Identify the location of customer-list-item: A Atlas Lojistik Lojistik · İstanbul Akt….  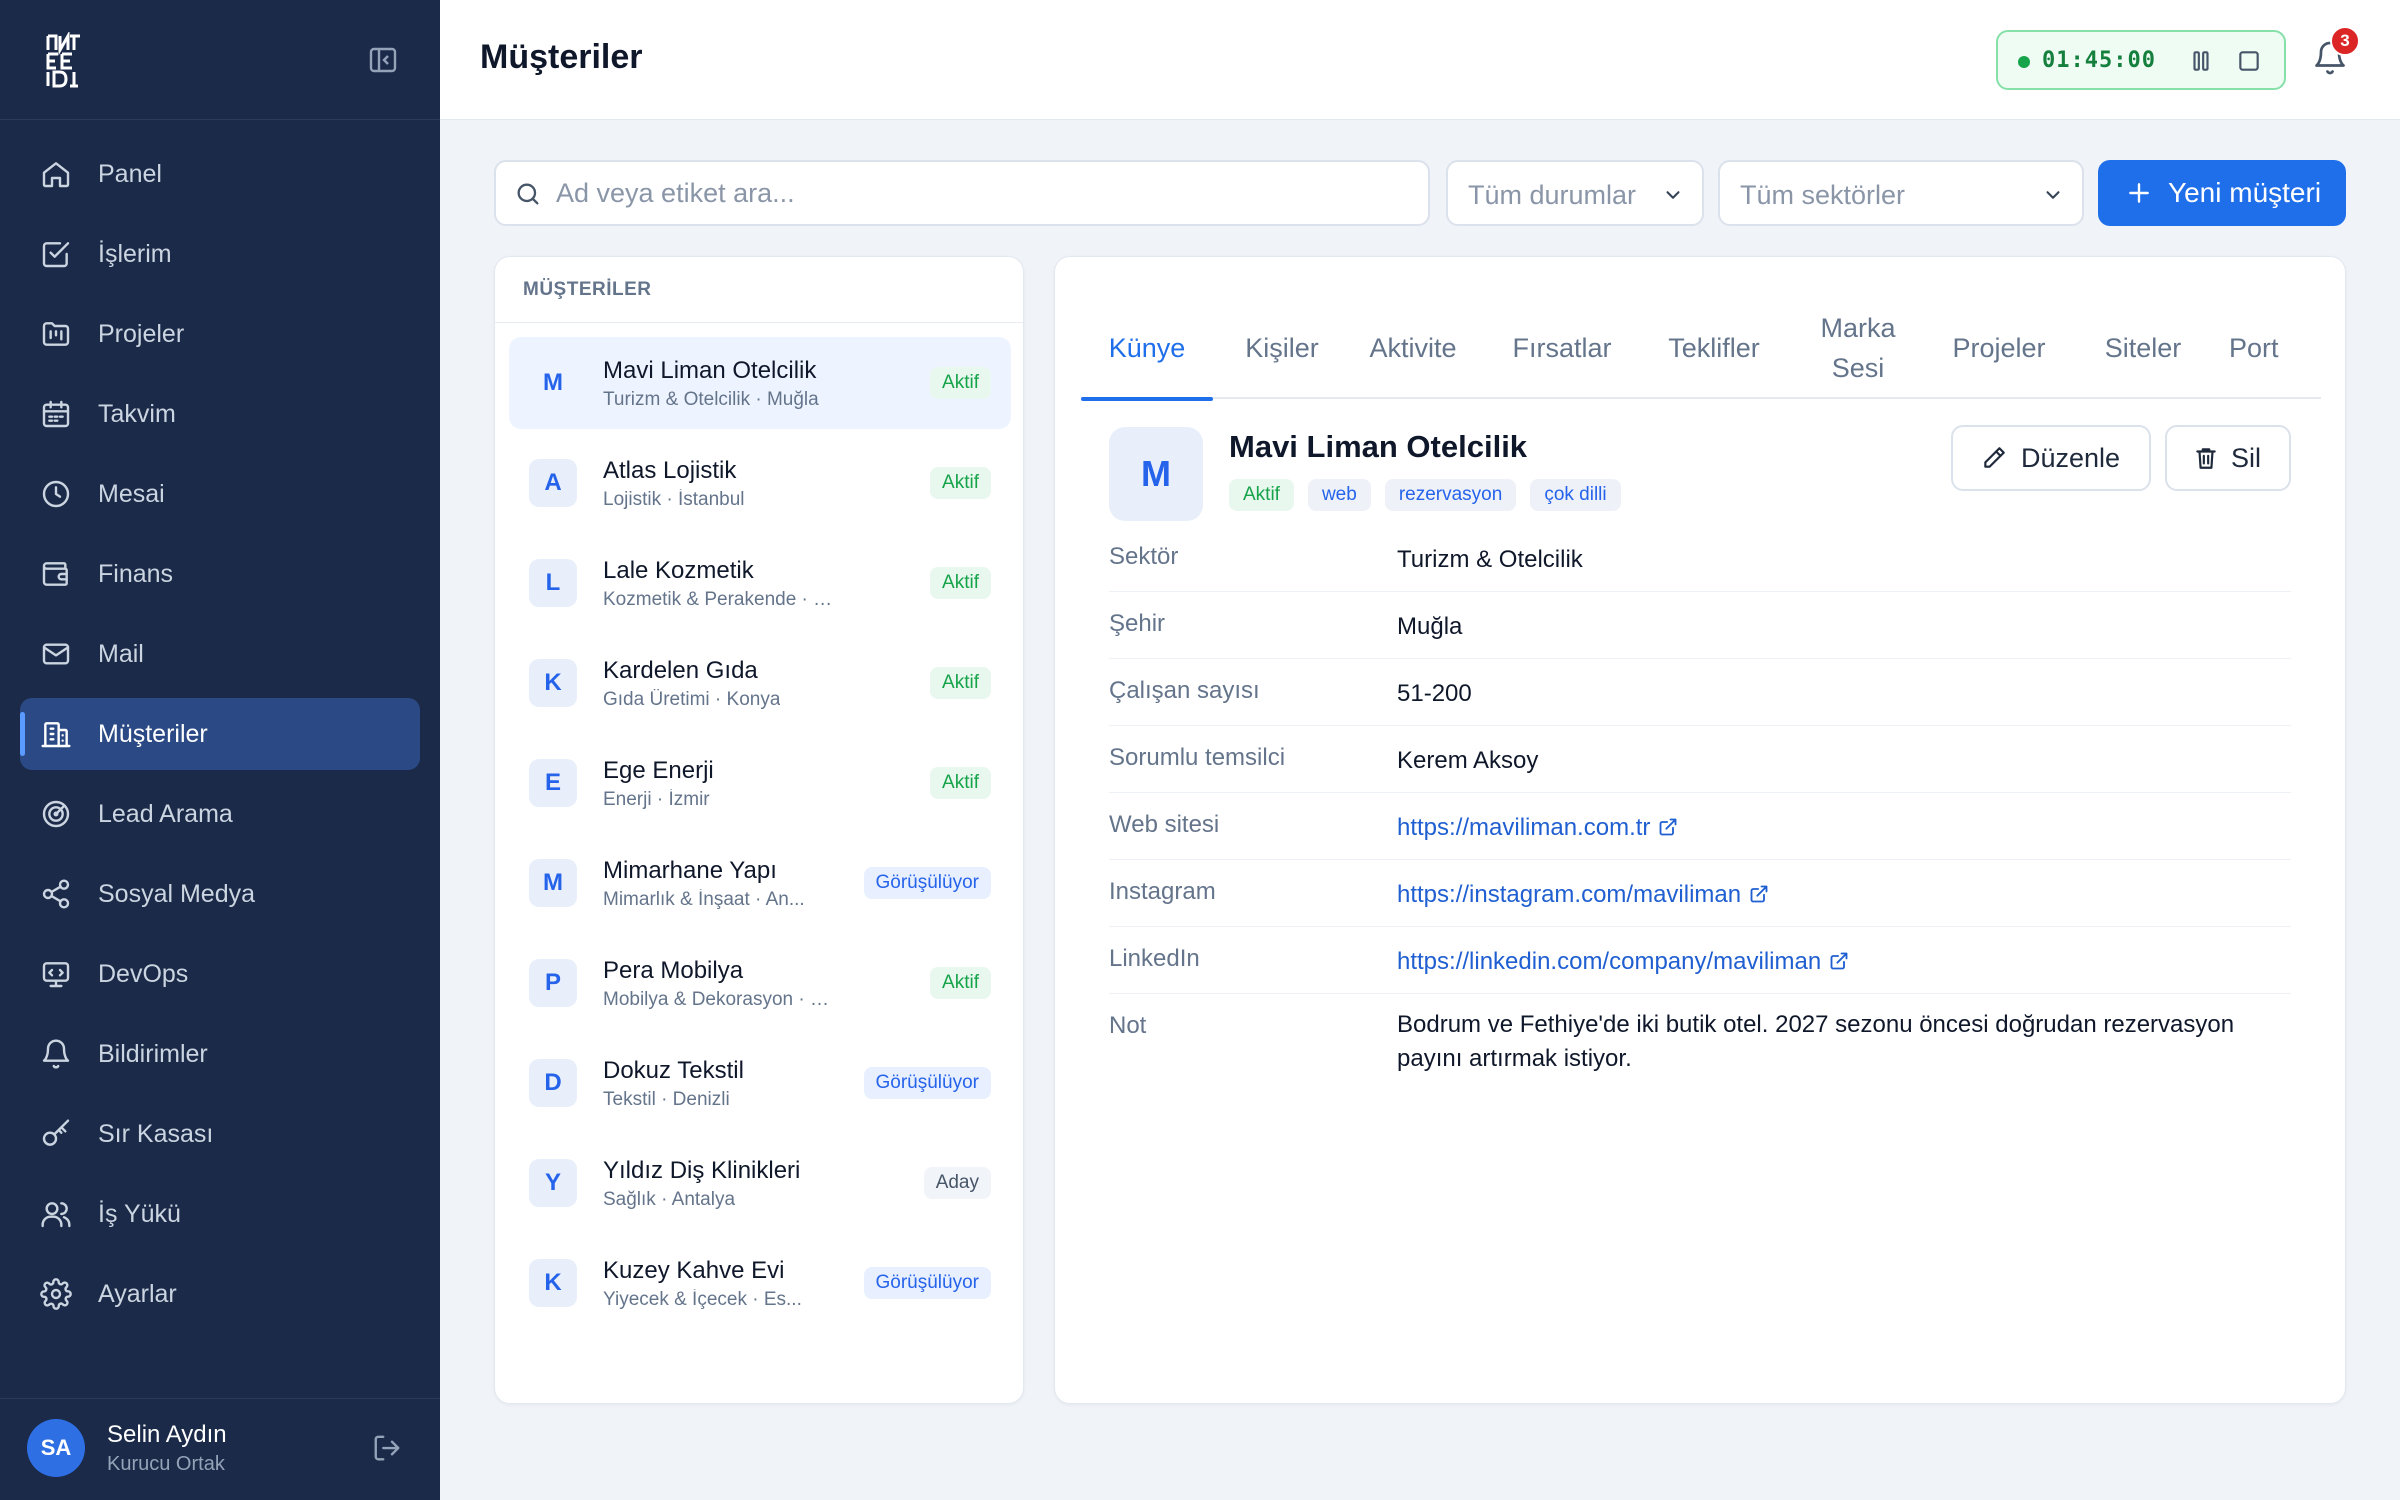
(760, 483).